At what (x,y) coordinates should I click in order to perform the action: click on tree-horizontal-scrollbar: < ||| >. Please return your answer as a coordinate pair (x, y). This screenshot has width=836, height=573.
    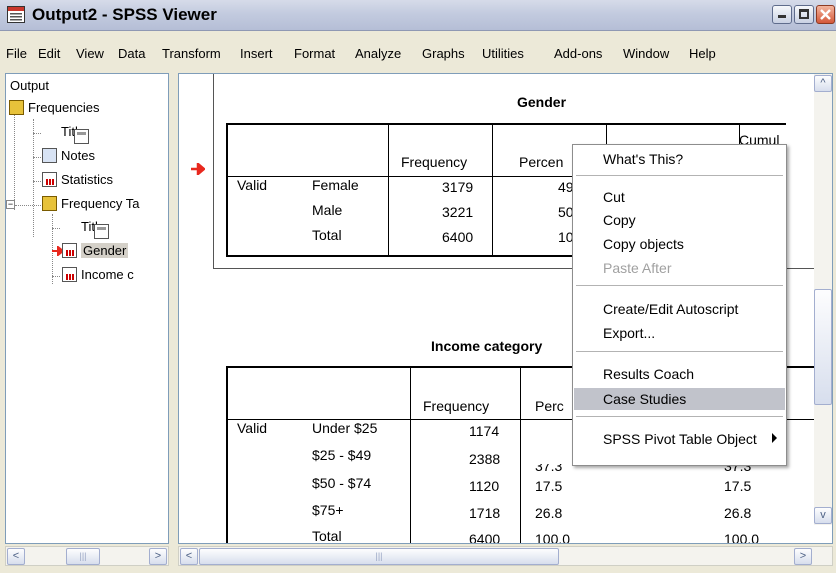
    Looking at the image, I should click on (87, 556).